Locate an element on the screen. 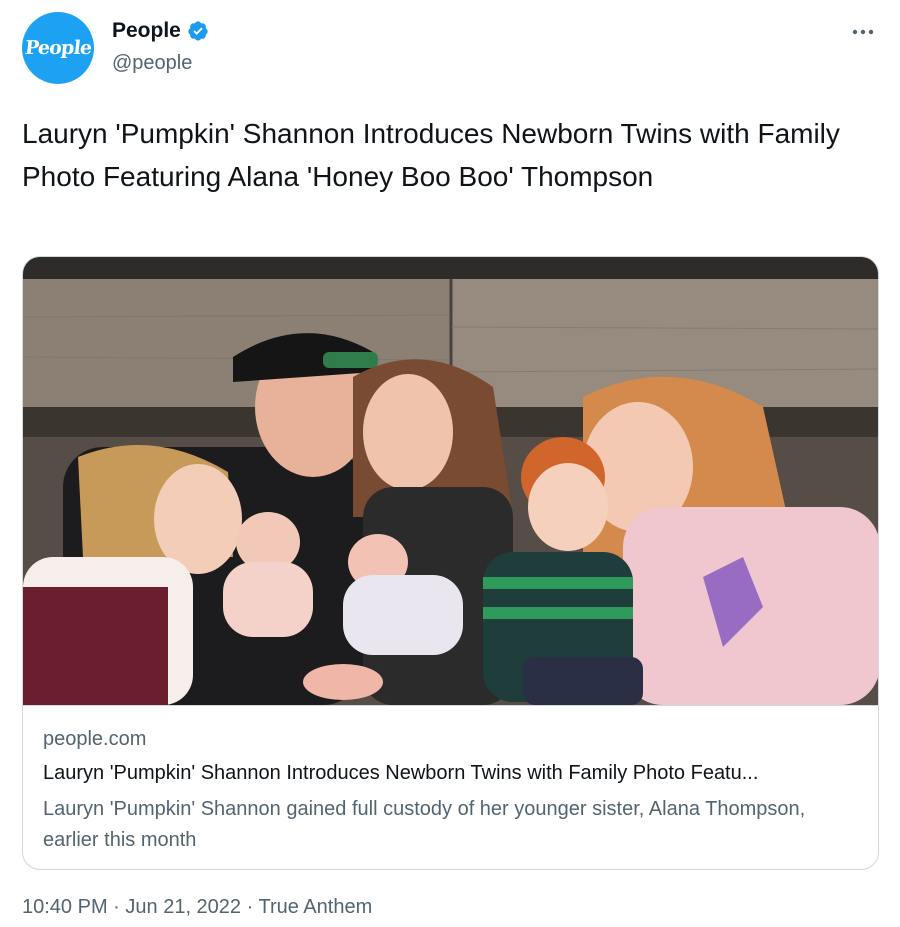  tweet-meta: 10:40 PM · Jun 21, 2022 · True Anthem is located at coordinates (197, 907).